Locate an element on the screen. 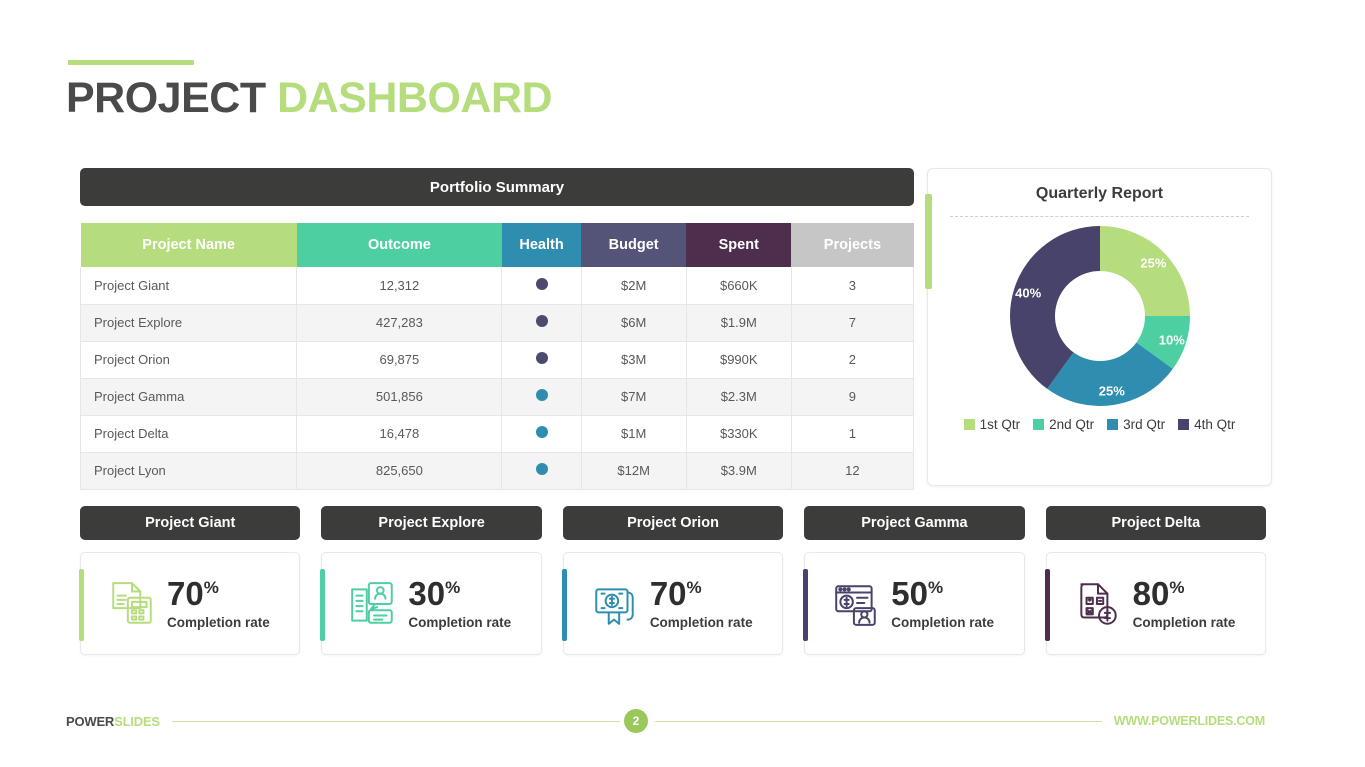  cell-project-name: Project Delta is located at coordinates (188, 434).